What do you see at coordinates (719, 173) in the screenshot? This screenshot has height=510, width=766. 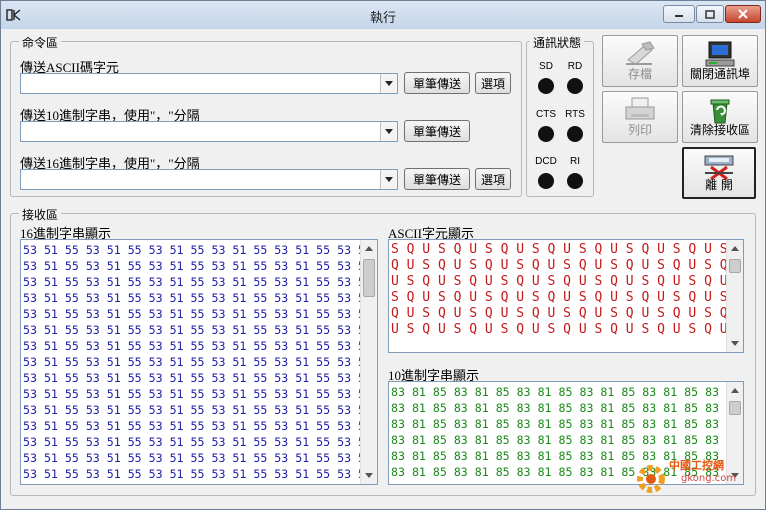 I see `exit-button: 離 開` at bounding box center [719, 173].